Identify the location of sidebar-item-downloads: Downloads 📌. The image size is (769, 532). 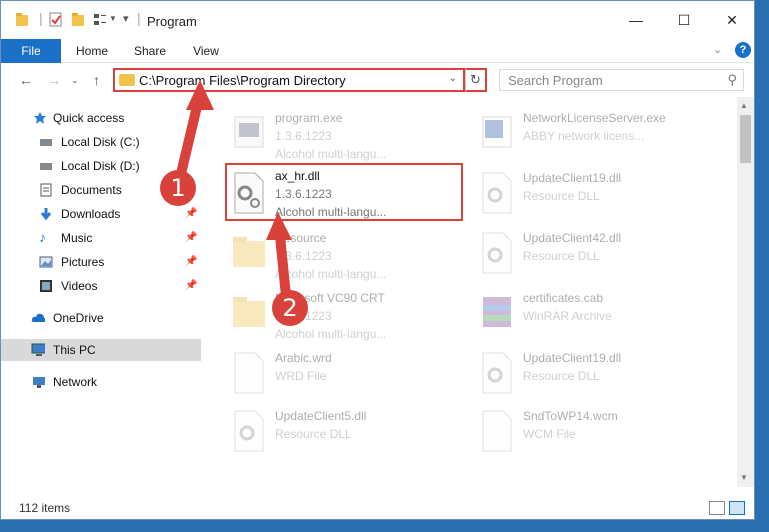
(101, 214).